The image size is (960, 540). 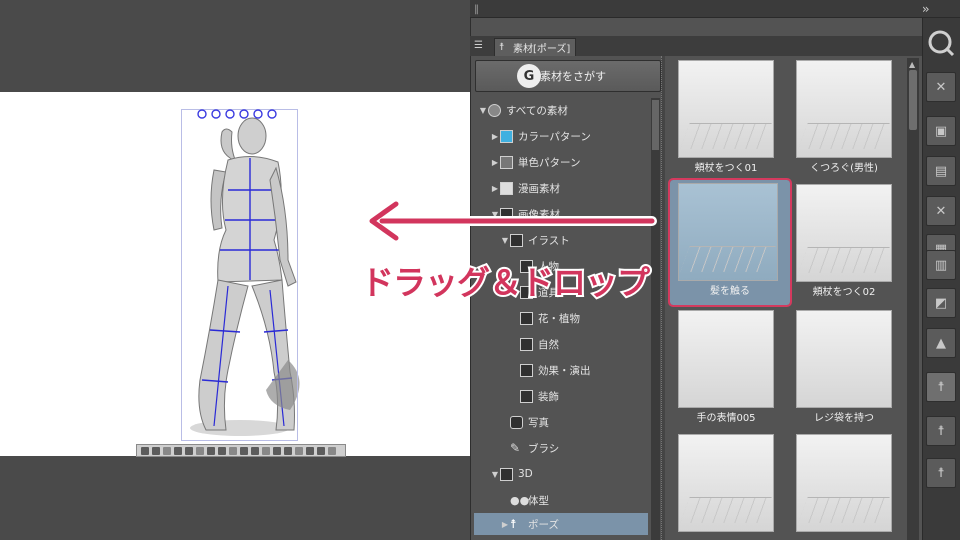 What do you see at coordinates (526, 370) in the screenshot?
I see `effect-icon` at bounding box center [526, 370].